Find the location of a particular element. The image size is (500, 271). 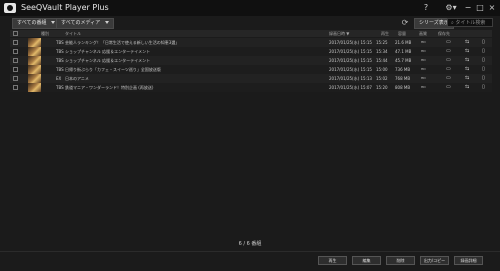

media-filter-dropdown: すべてのメディア is located at coordinates (85, 23).